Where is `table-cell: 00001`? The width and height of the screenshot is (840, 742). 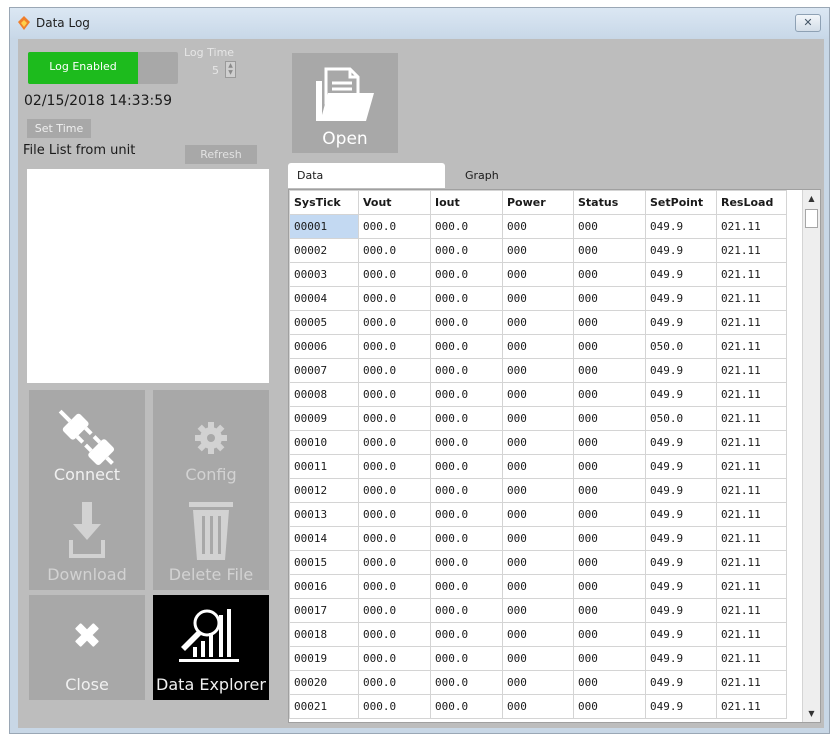
table-cell: 00001 is located at coordinates (324, 226).